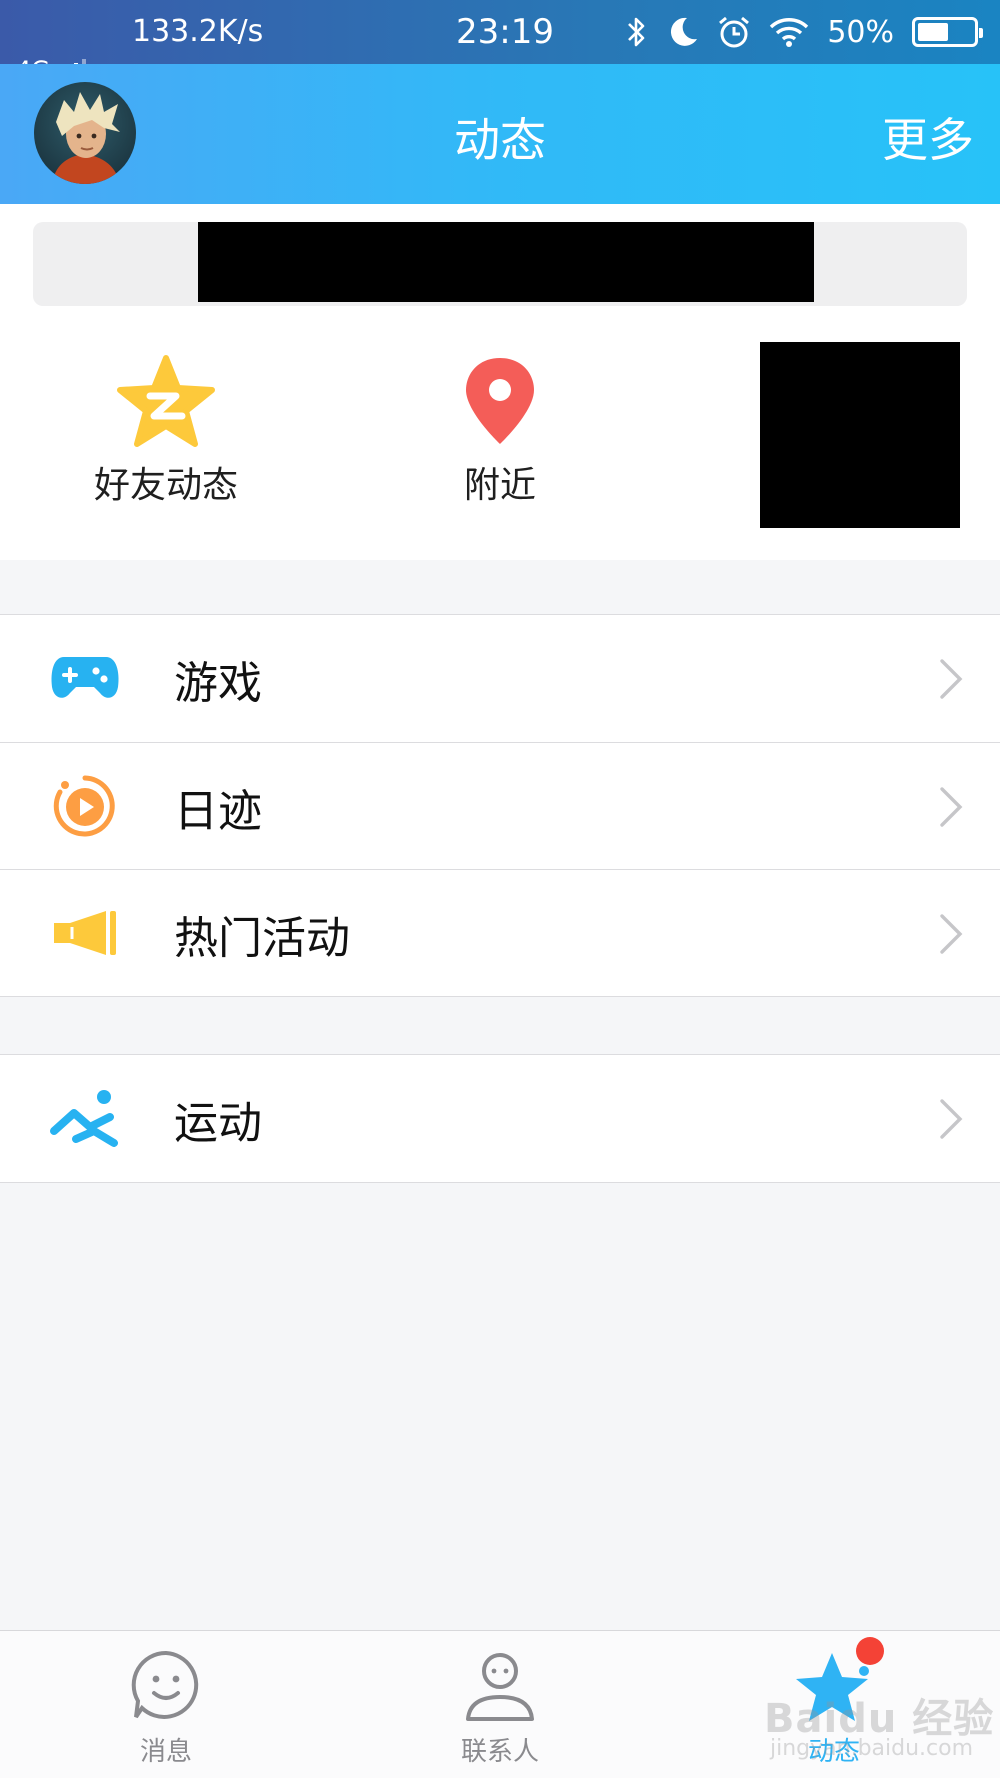 The width and height of the screenshot is (1000, 1778). I want to click on smiley-chat-icon, so click(165, 1684).